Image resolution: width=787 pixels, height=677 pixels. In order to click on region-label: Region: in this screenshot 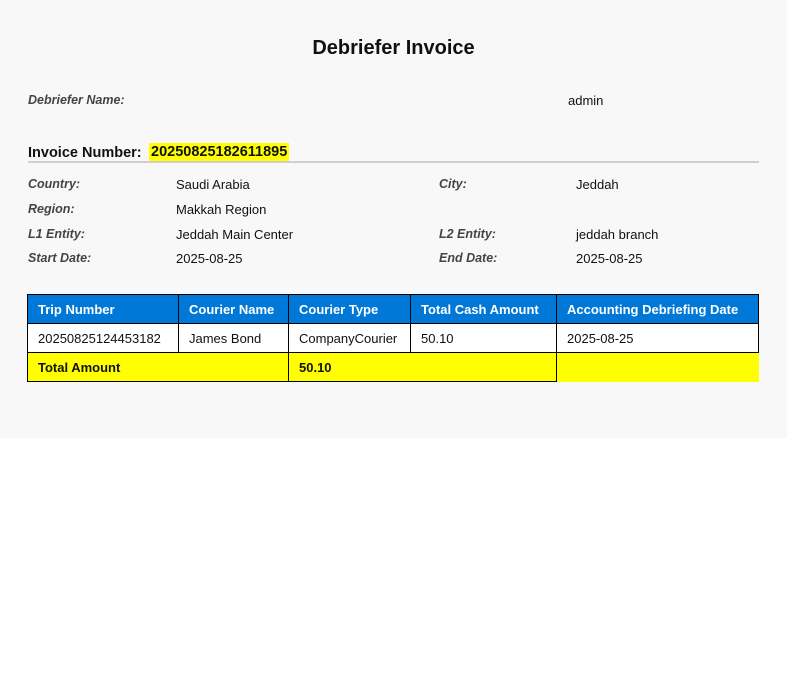, I will do `click(51, 209)`.